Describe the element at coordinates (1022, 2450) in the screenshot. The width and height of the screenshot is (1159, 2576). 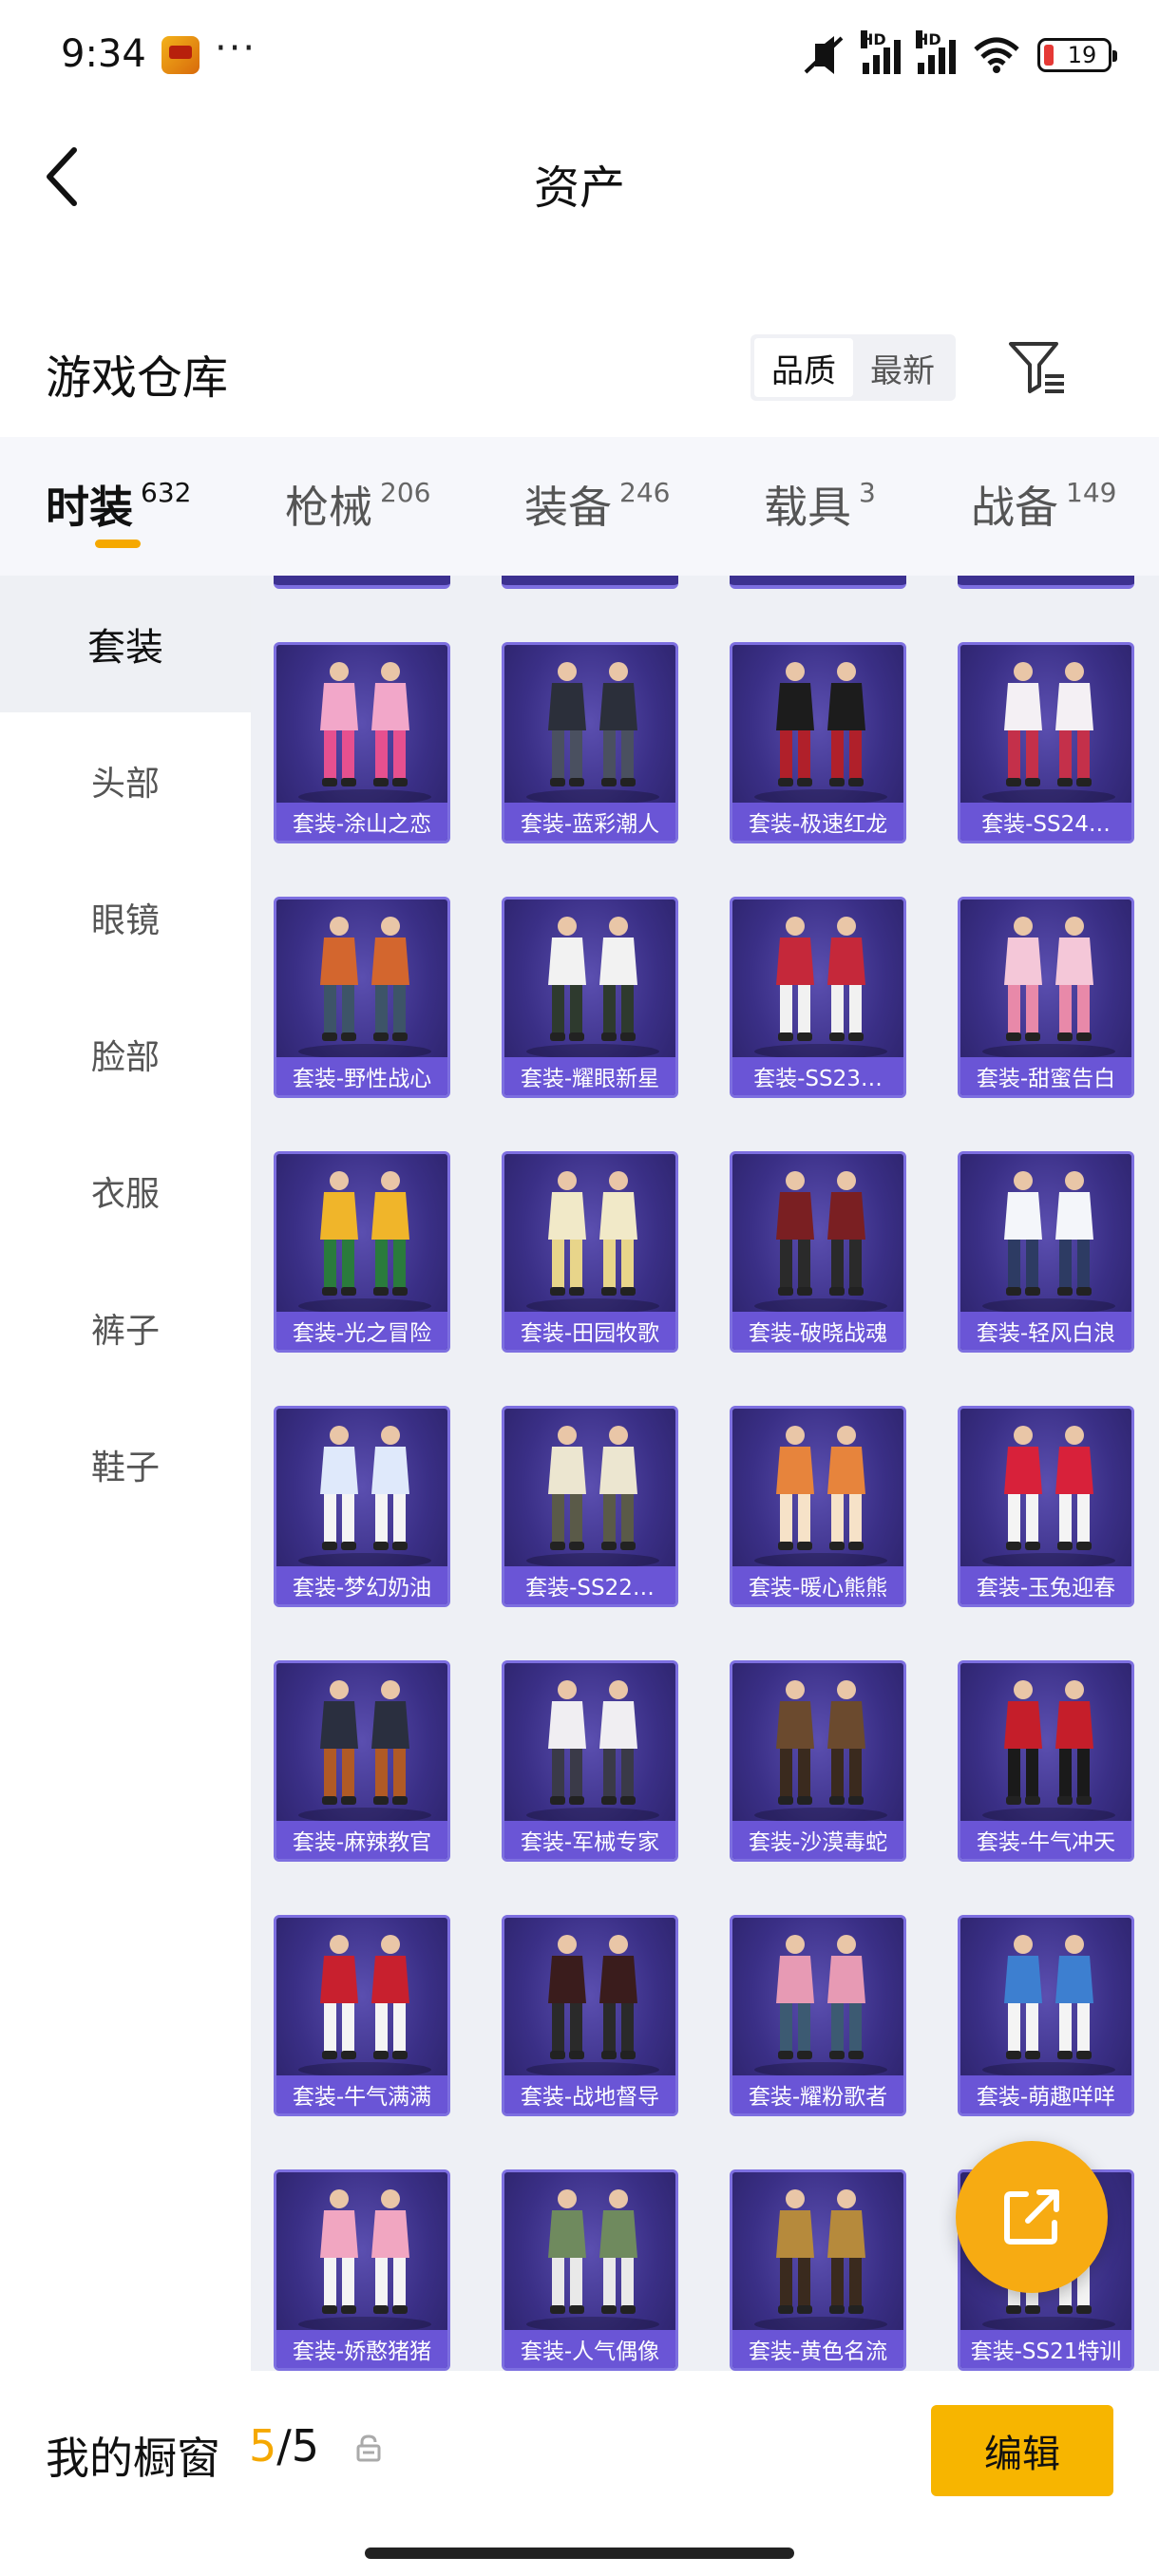
I see `edit-button: 编辑` at that location.